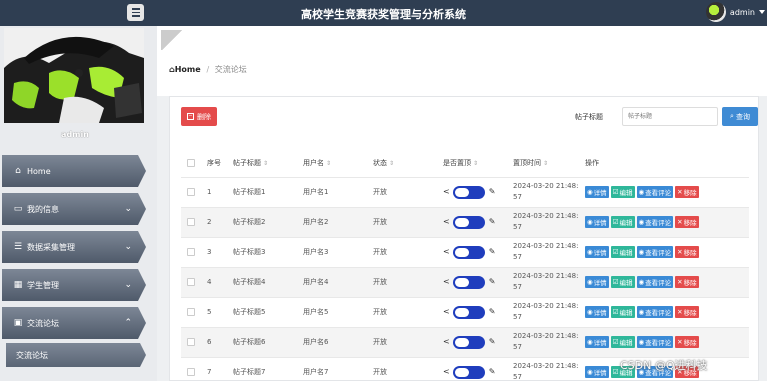 This screenshot has height=381, width=767. I want to click on search-input, so click(670, 116).